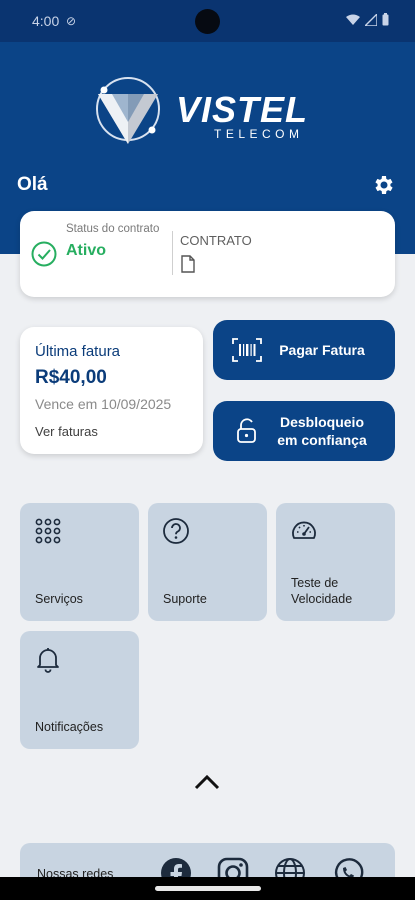 The width and height of the screenshot is (415, 900). What do you see at coordinates (79, 562) in the screenshot?
I see `services-tile: Serviços` at bounding box center [79, 562].